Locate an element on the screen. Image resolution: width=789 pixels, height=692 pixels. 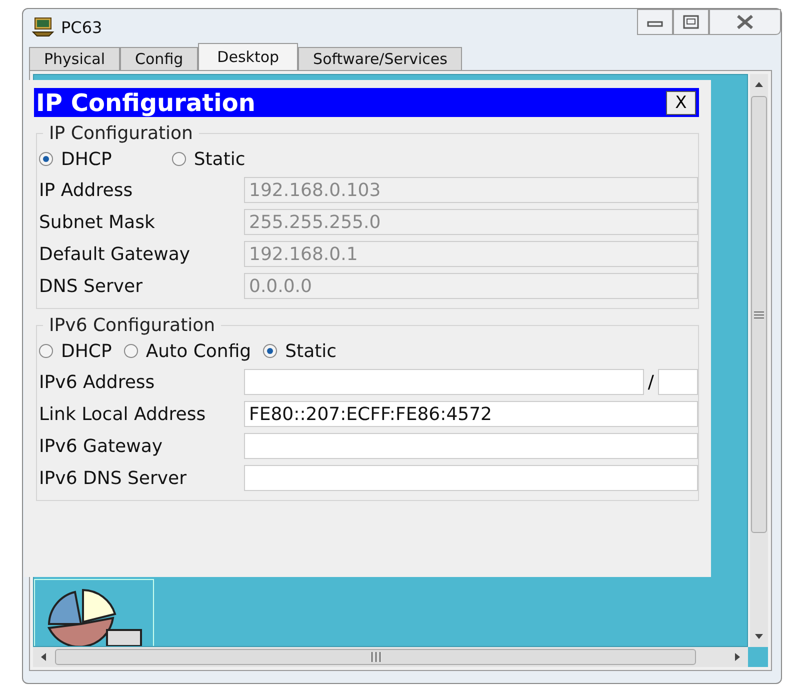
field-label: DNS Server is located at coordinates (91, 286).